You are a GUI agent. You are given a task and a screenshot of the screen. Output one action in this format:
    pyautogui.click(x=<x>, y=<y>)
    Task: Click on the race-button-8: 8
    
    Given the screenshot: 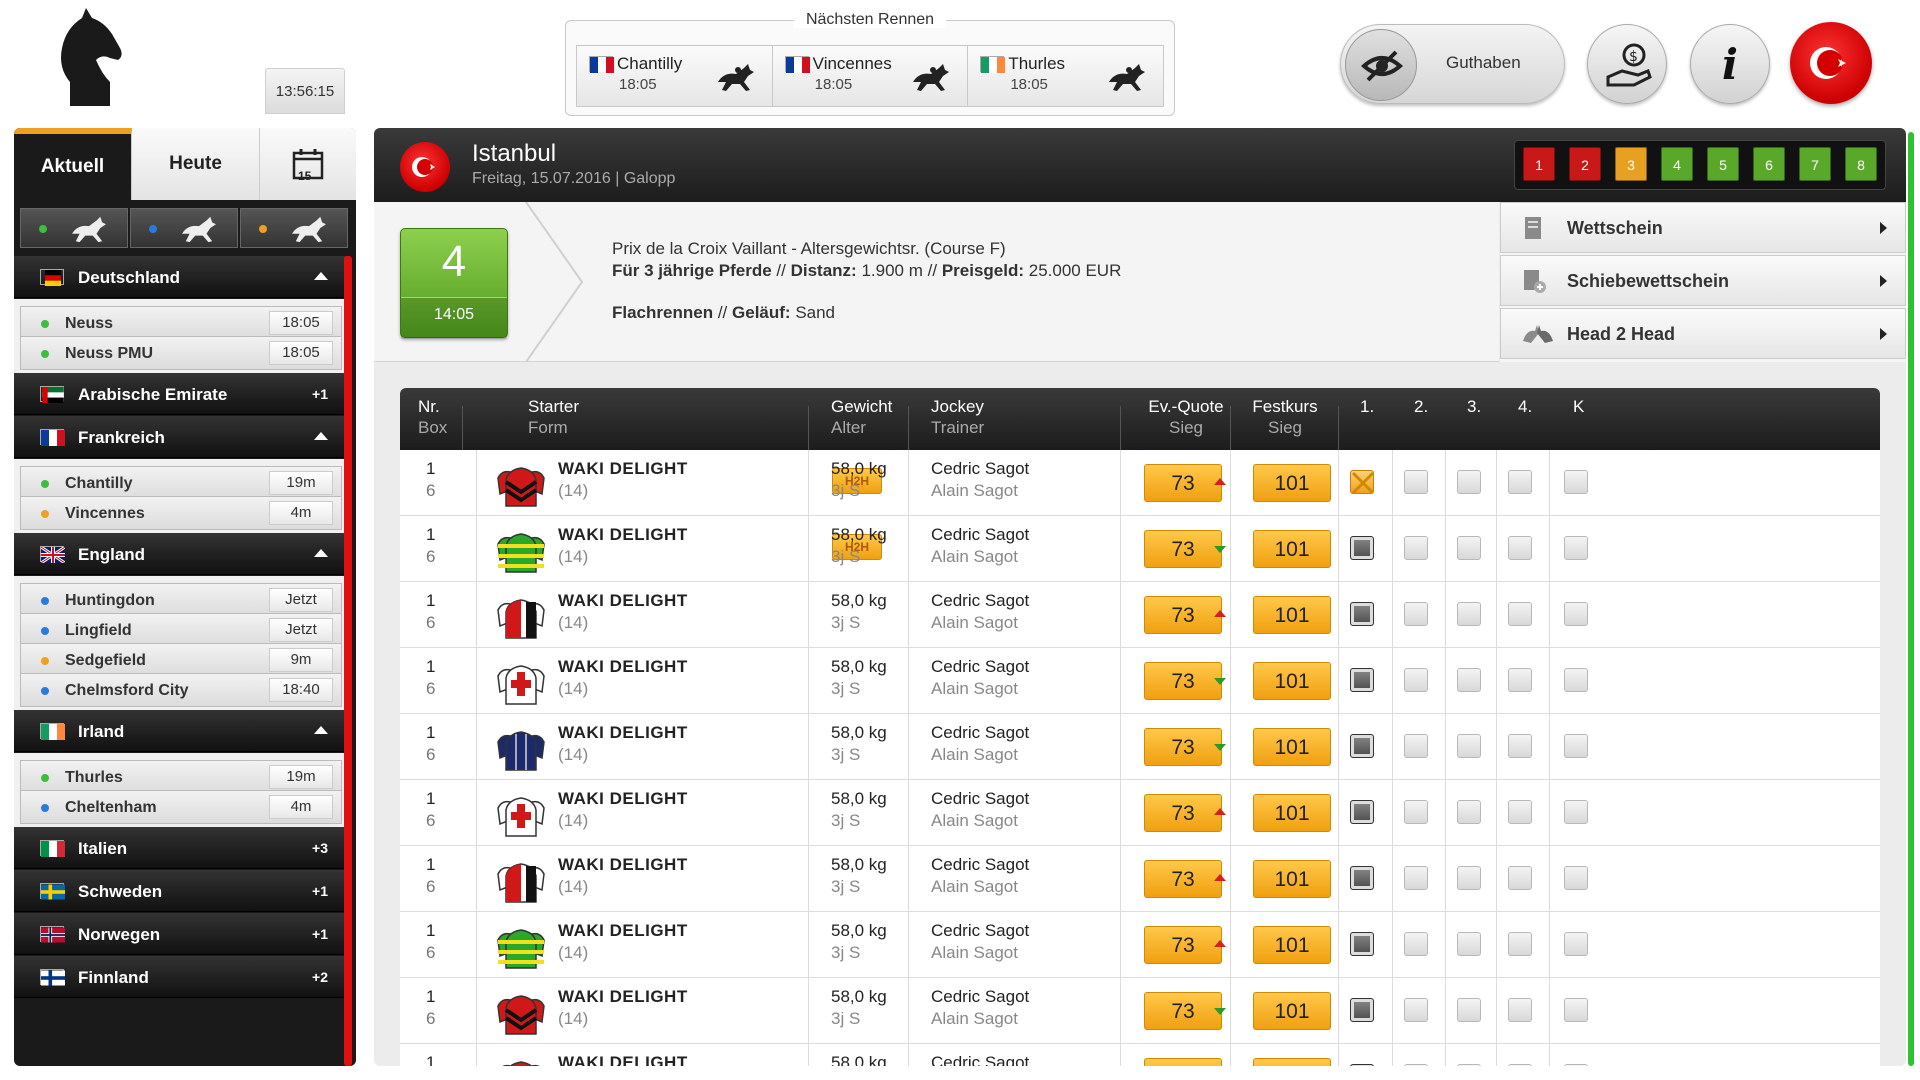 What is the action you would take?
    pyautogui.click(x=1861, y=164)
    